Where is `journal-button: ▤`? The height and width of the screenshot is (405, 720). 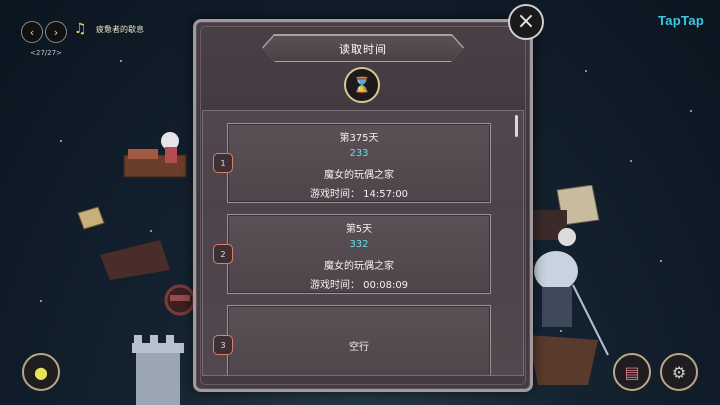
journal-button: ▤ is located at coordinates (632, 372).